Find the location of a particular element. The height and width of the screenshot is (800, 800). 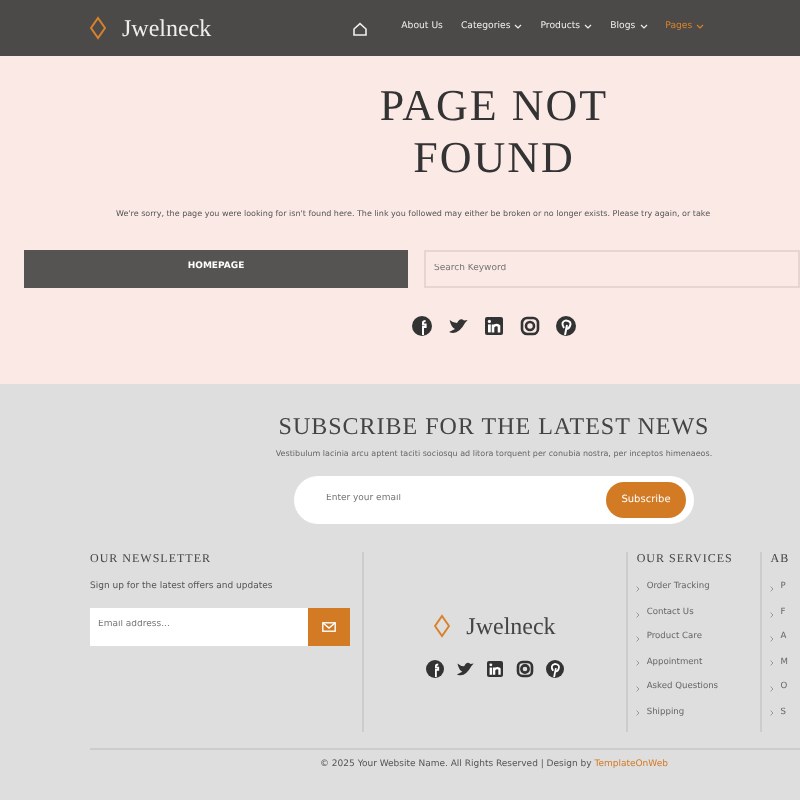

send-button is located at coordinates (329, 627).